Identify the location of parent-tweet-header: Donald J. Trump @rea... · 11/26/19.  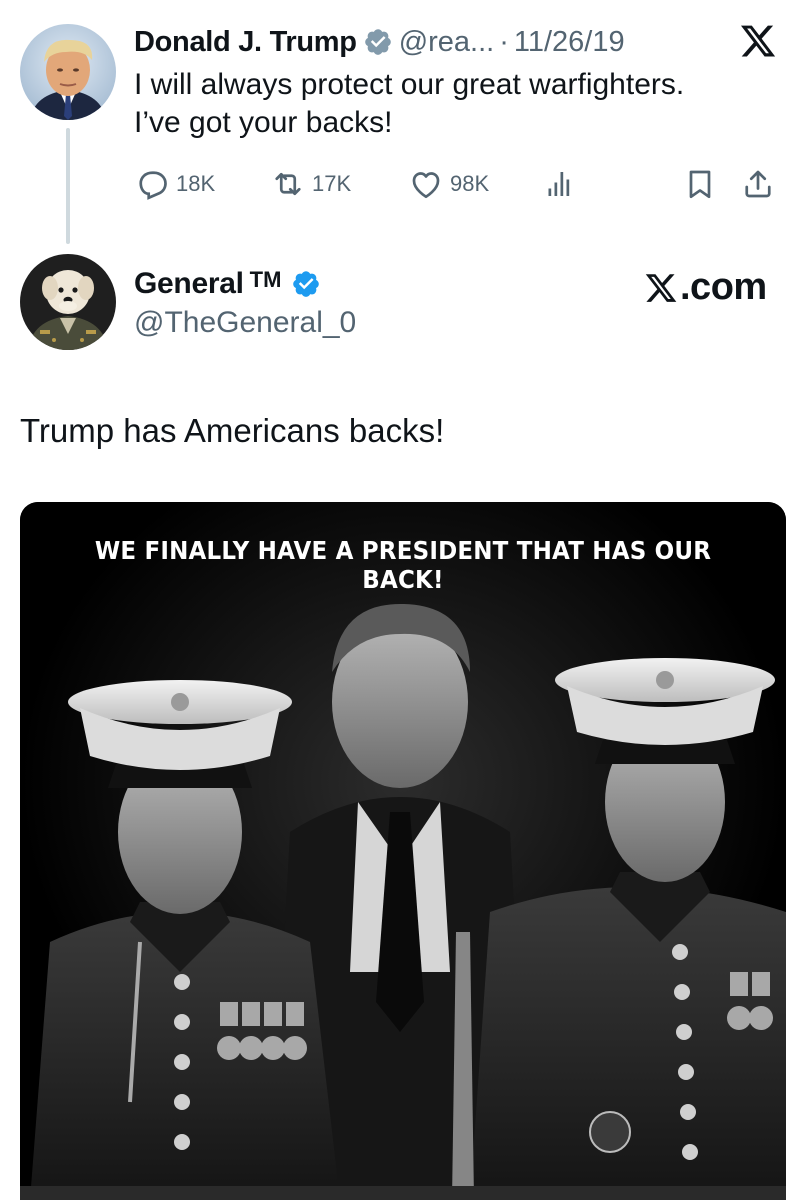
(379, 42).